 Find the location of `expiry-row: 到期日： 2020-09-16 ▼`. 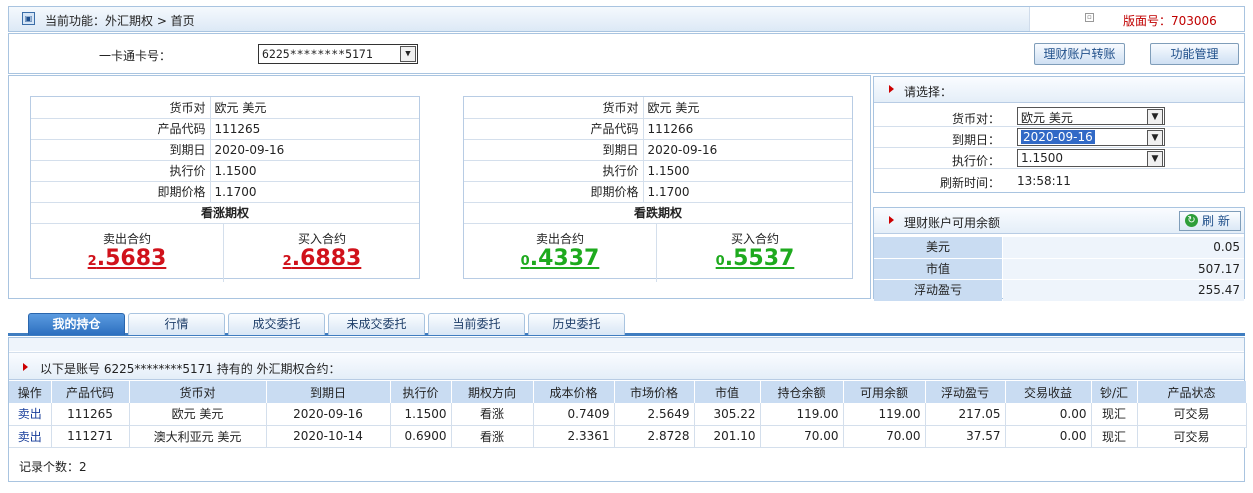

expiry-row: 到期日： 2020-09-16 ▼ is located at coordinates (1059, 137).